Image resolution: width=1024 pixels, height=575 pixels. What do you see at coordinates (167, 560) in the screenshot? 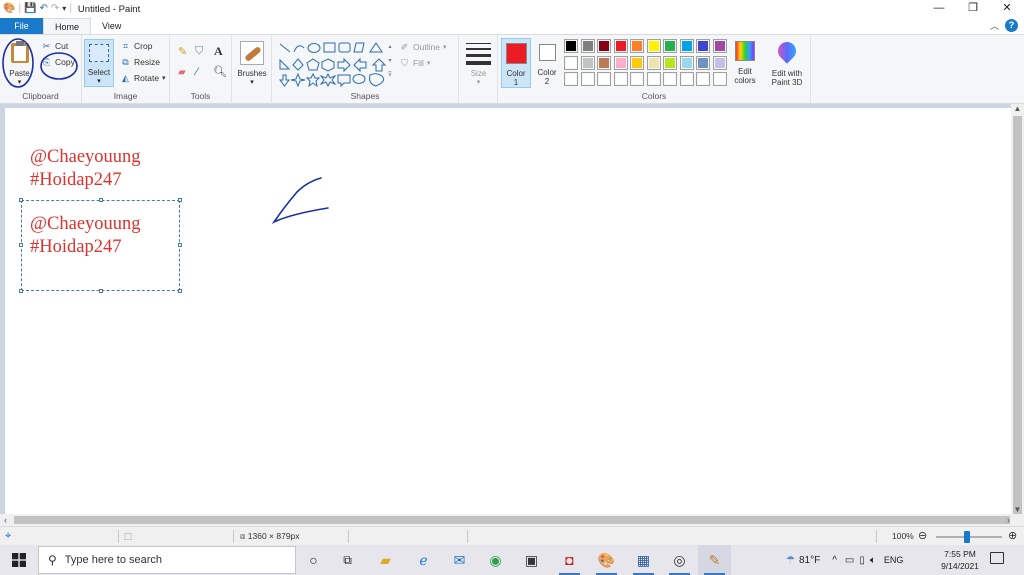
I see `taskbar-search: ⚲ Type here to search` at bounding box center [167, 560].